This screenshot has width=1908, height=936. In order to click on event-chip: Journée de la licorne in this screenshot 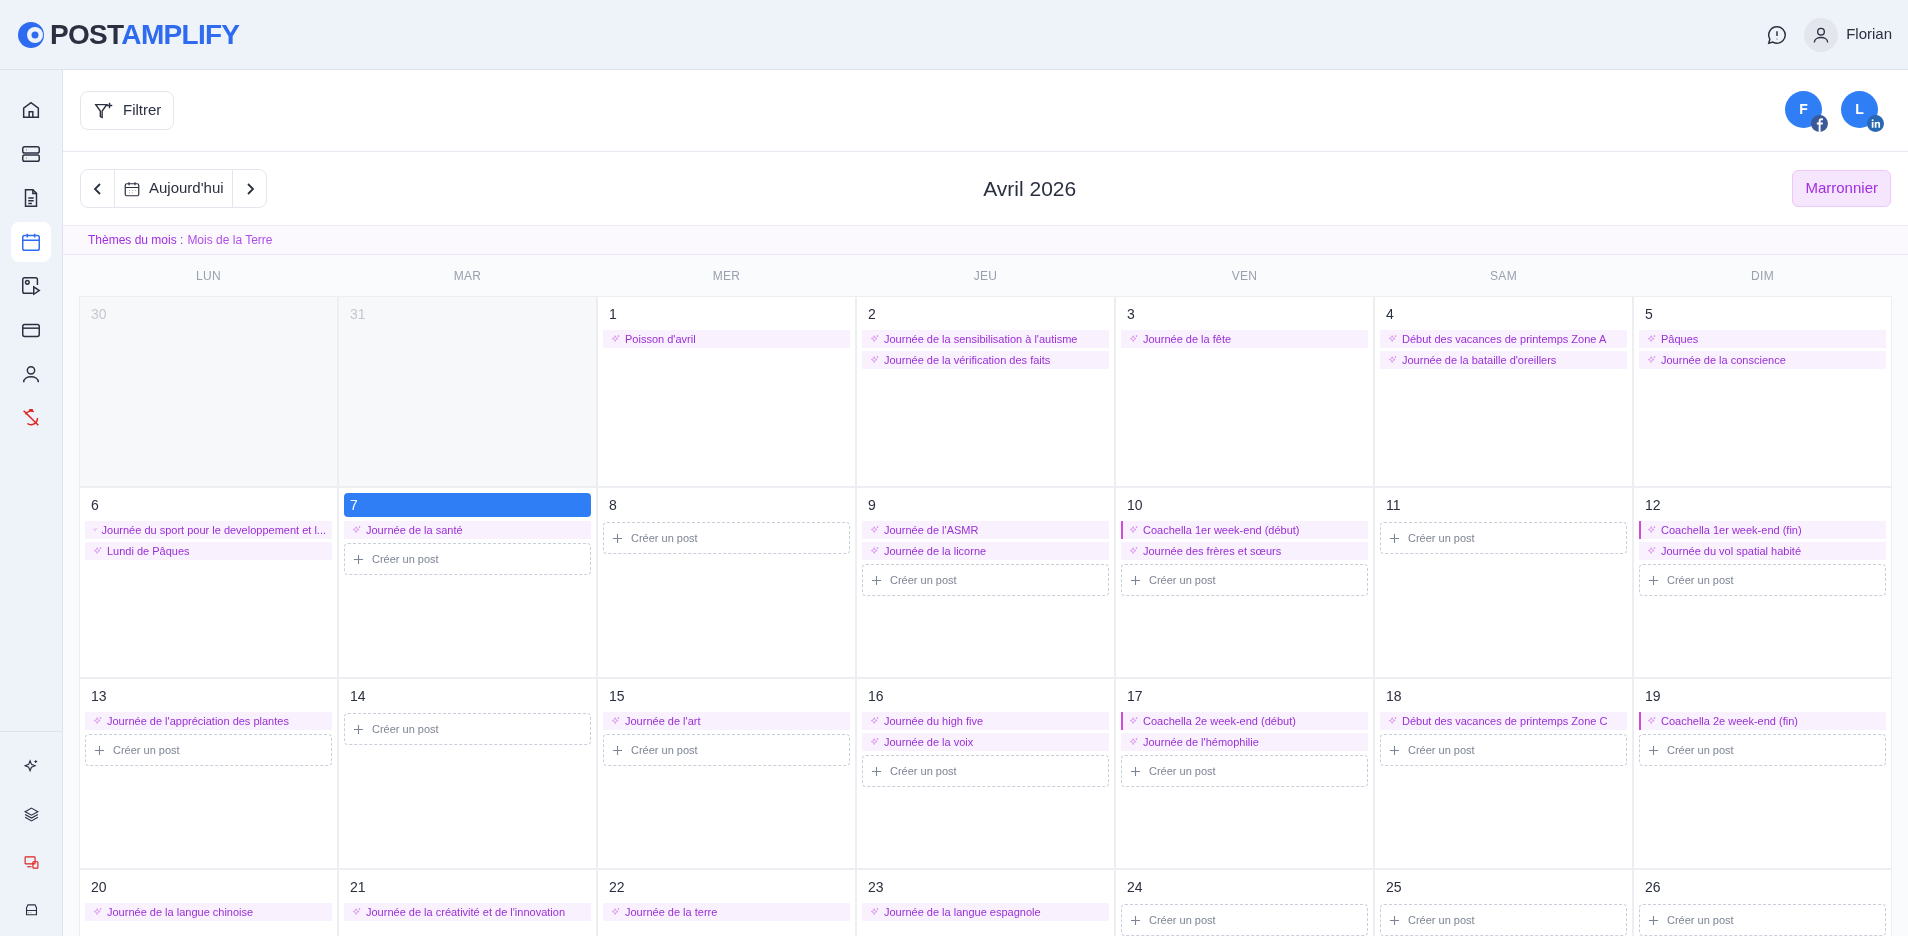, I will do `click(985, 551)`.